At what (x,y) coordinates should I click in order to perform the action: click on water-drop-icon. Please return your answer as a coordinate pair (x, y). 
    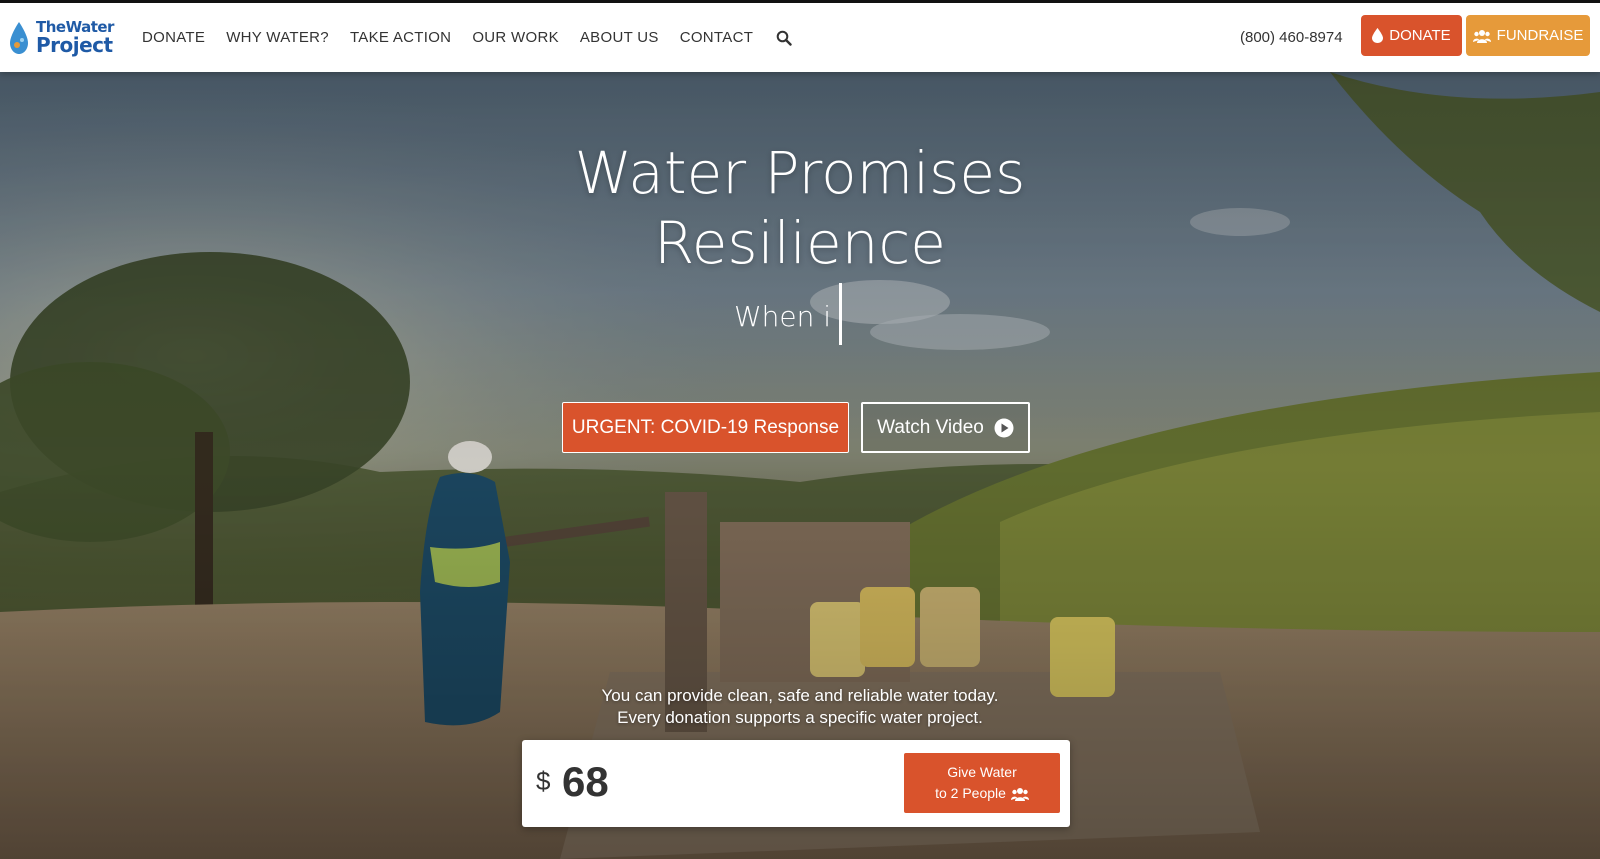
    Looking at the image, I should click on (19, 37).